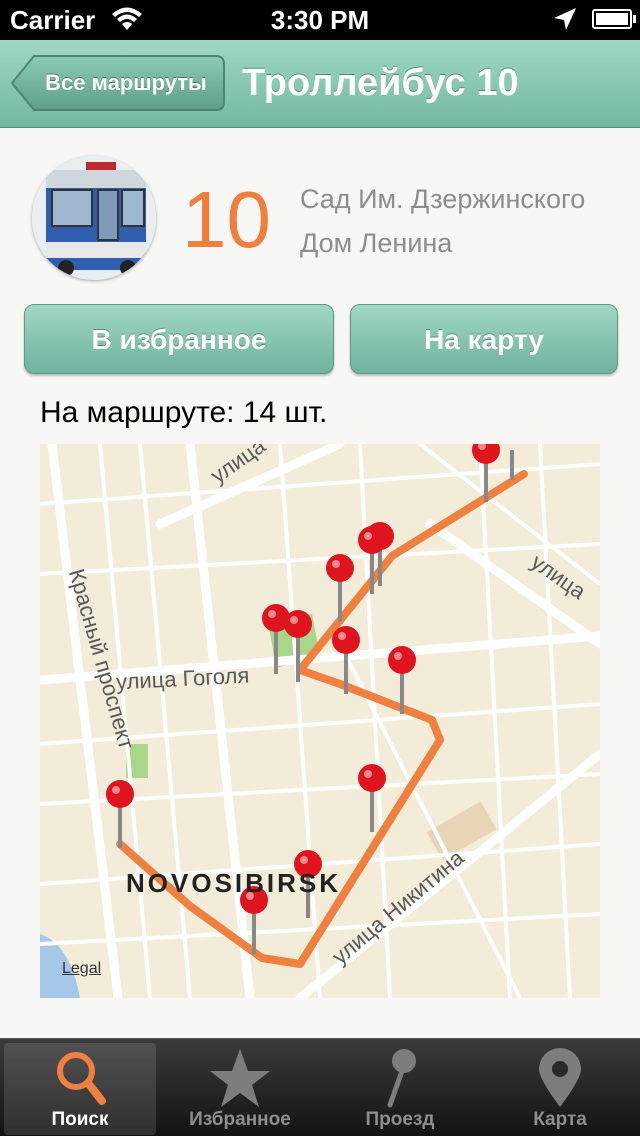 The height and width of the screenshot is (1136, 640). I want to click on page-title: Троллейбус 10, so click(380, 83).